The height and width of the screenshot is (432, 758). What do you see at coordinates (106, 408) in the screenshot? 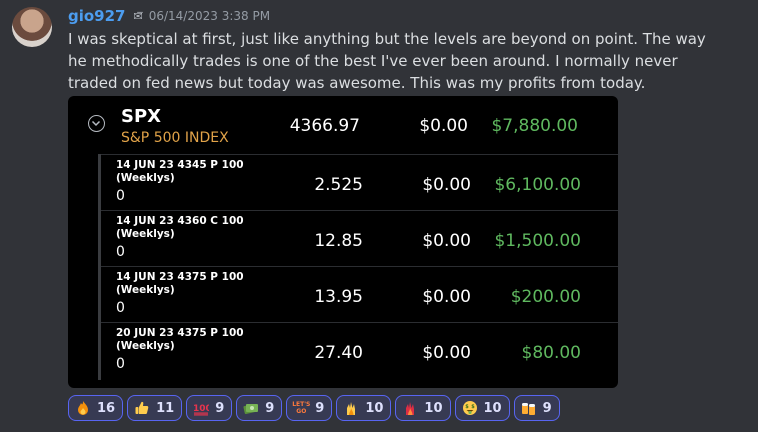
I see `reaction-count: 16` at bounding box center [106, 408].